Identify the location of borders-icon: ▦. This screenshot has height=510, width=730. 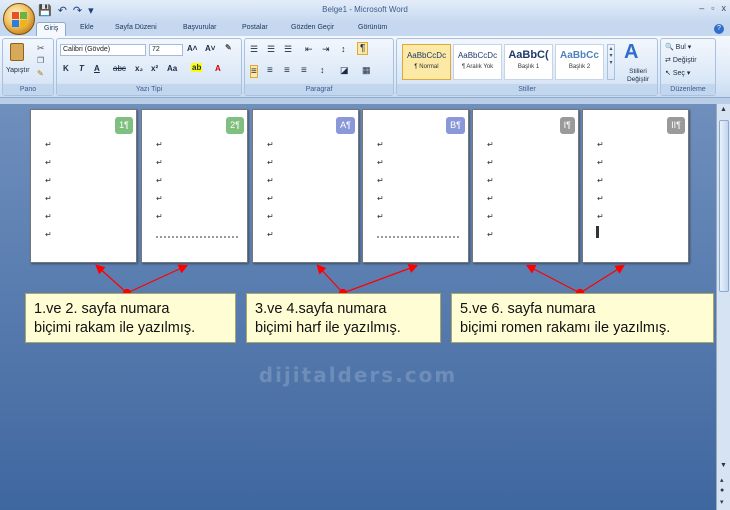
(366, 70).